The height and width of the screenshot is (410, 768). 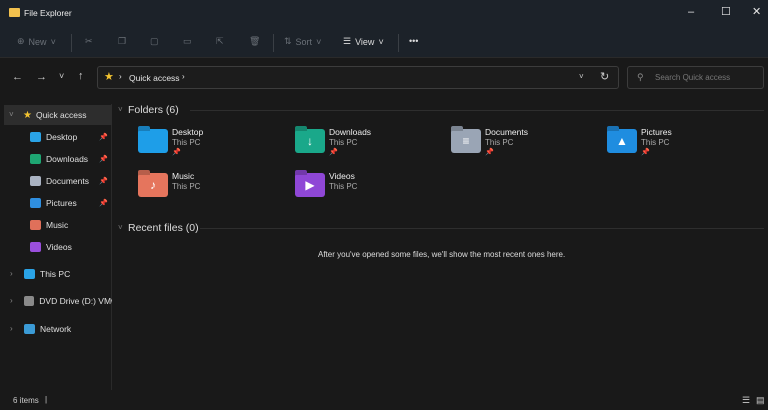 What do you see at coordinates (254, 41) in the screenshot?
I see `delete-button: 🗑` at bounding box center [254, 41].